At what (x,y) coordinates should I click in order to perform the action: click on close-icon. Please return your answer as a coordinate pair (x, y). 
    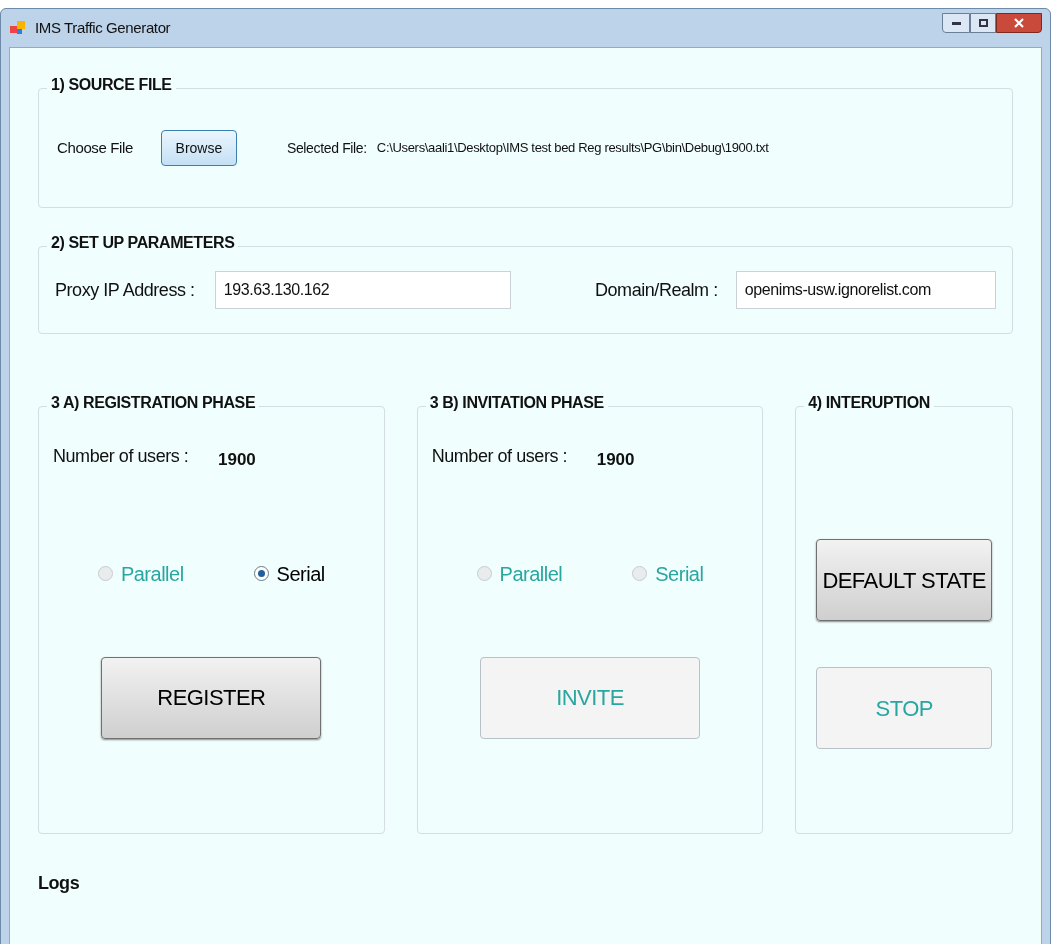
    Looking at the image, I should click on (1019, 23).